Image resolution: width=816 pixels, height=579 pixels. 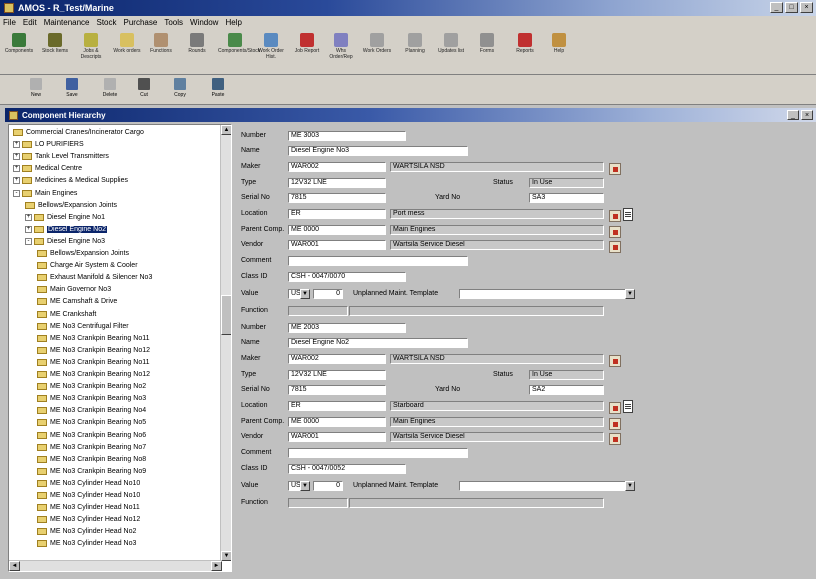 I want to click on toolbar-button-12: Updates list, so click(x=451, y=43).